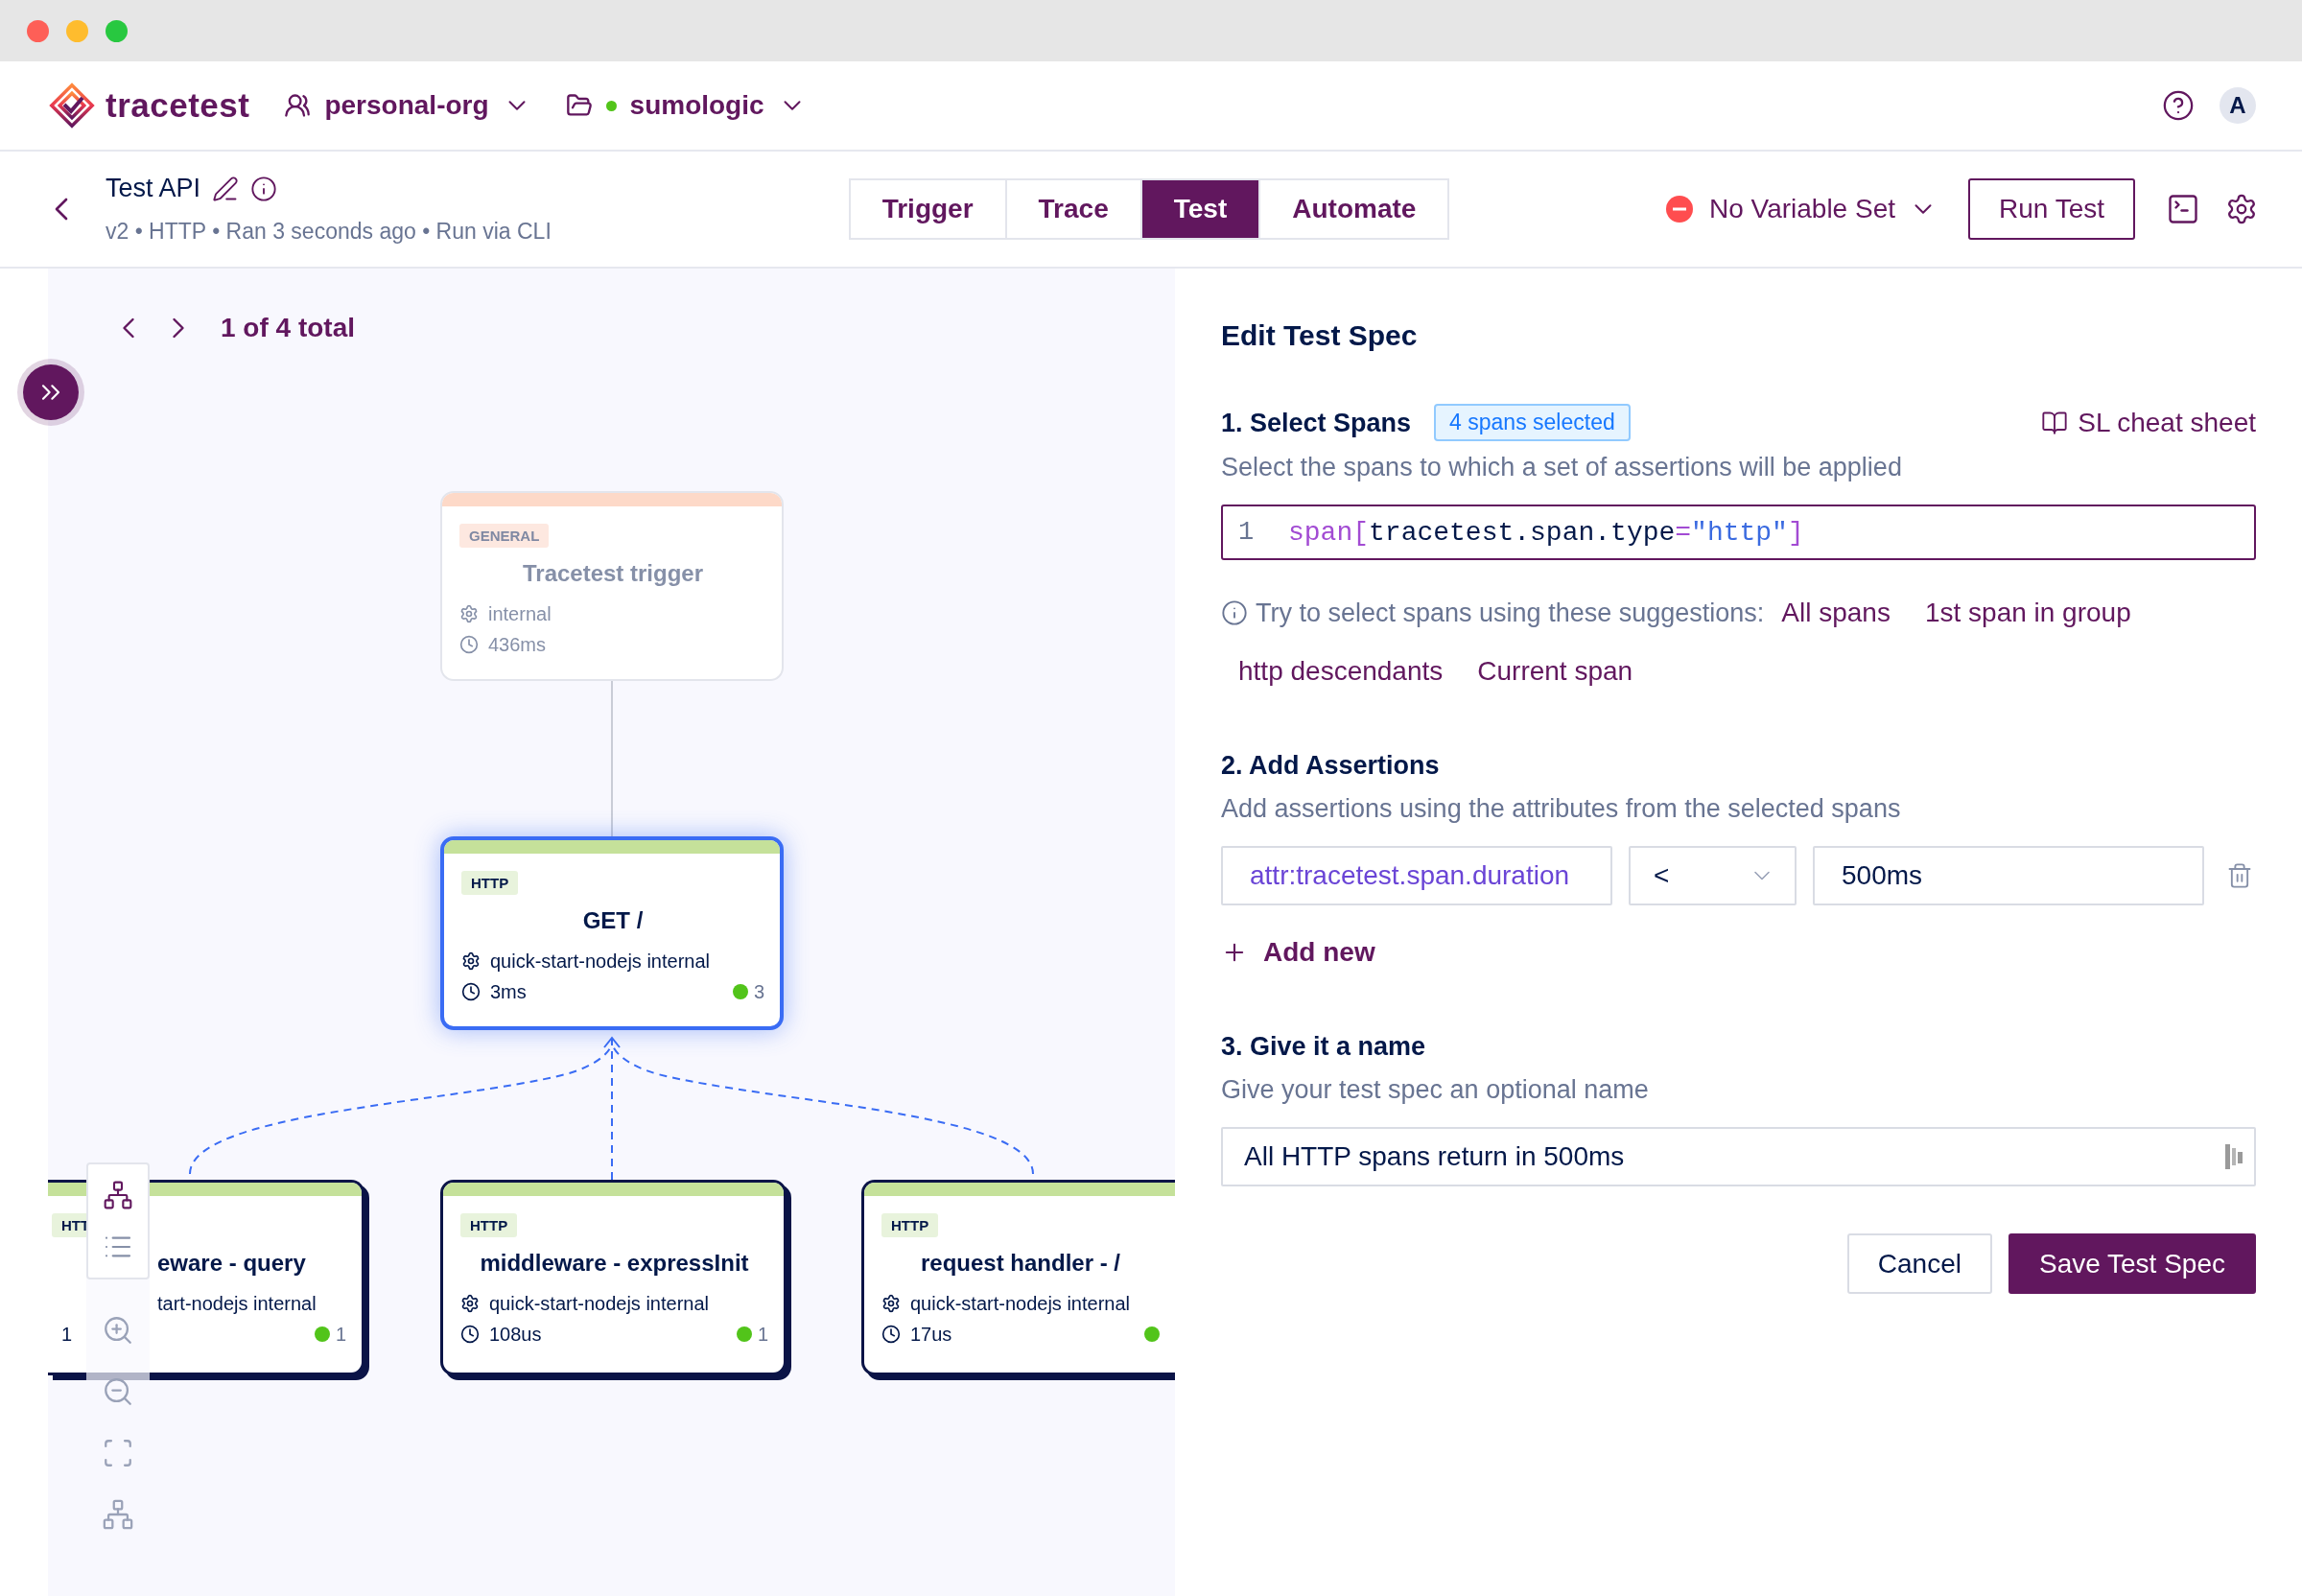 This screenshot has width=2302, height=1596. I want to click on run-test-button: Run Test, so click(2051, 209).